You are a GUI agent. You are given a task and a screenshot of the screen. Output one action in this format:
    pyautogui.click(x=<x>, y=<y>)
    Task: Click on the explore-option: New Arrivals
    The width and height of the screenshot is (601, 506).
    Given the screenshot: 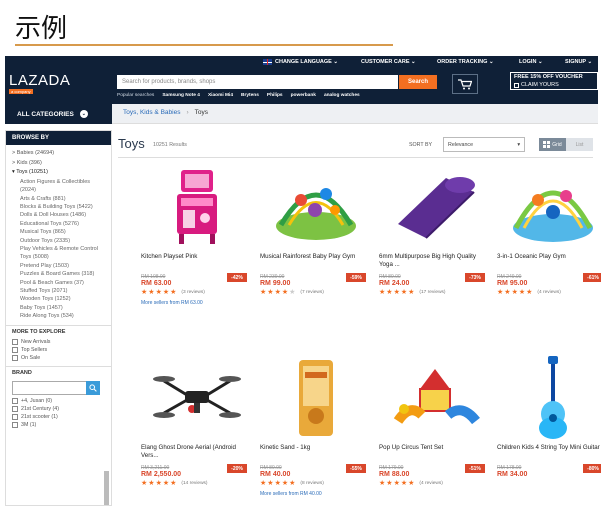 What is the action you would take?
    pyautogui.click(x=58, y=342)
    